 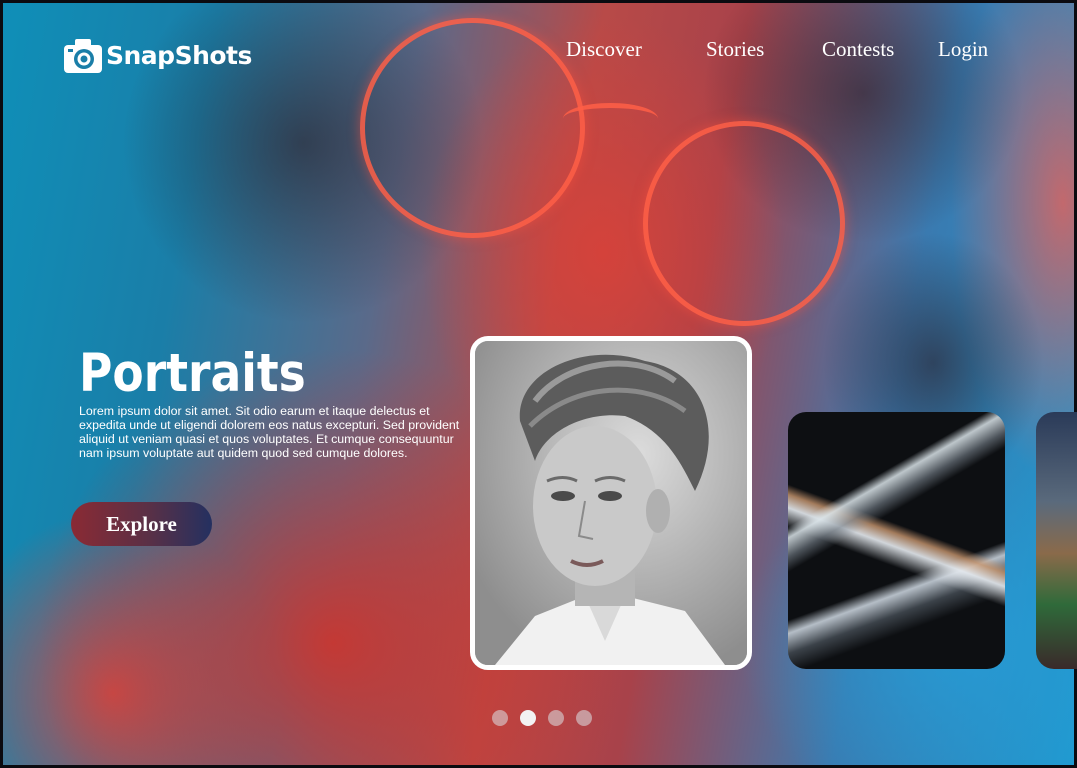 What do you see at coordinates (542, 718) in the screenshot?
I see `carousel-pagination` at bounding box center [542, 718].